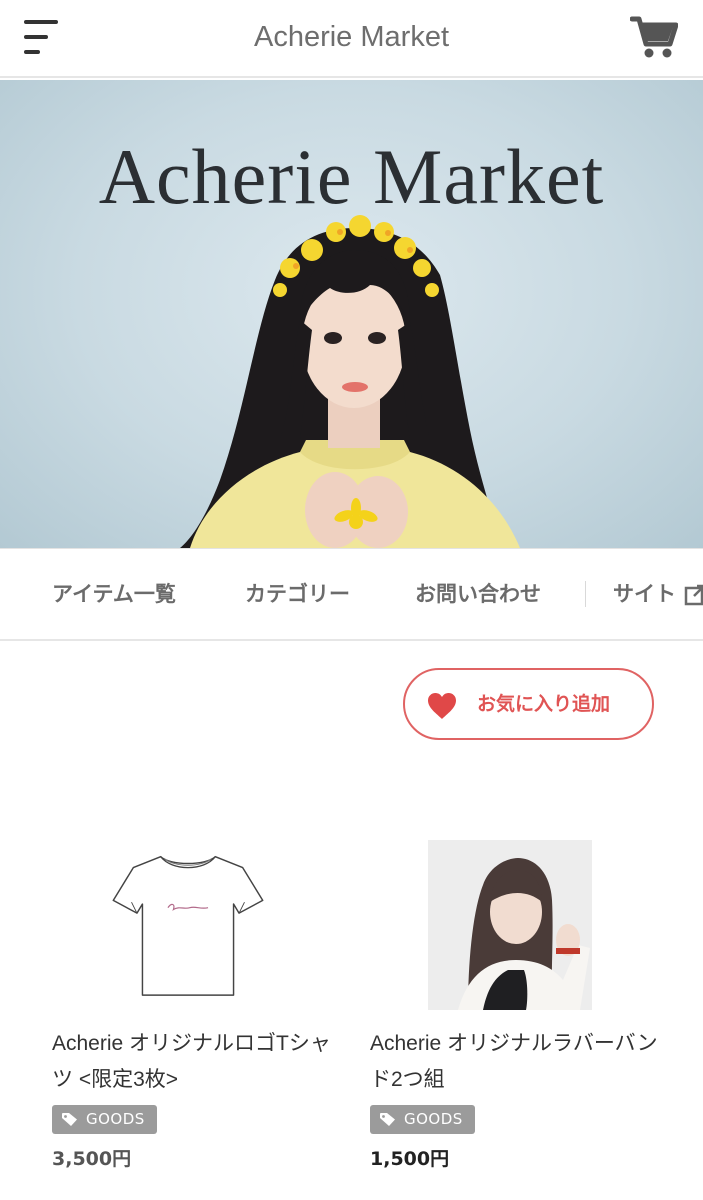 The width and height of the screenshot is (703, 1200). Describe the element at coordinates (191, 1061) in the screenshot. I see `product-name: Acherie オリジナルロゴTシャツ <限定3枚>` at that location.